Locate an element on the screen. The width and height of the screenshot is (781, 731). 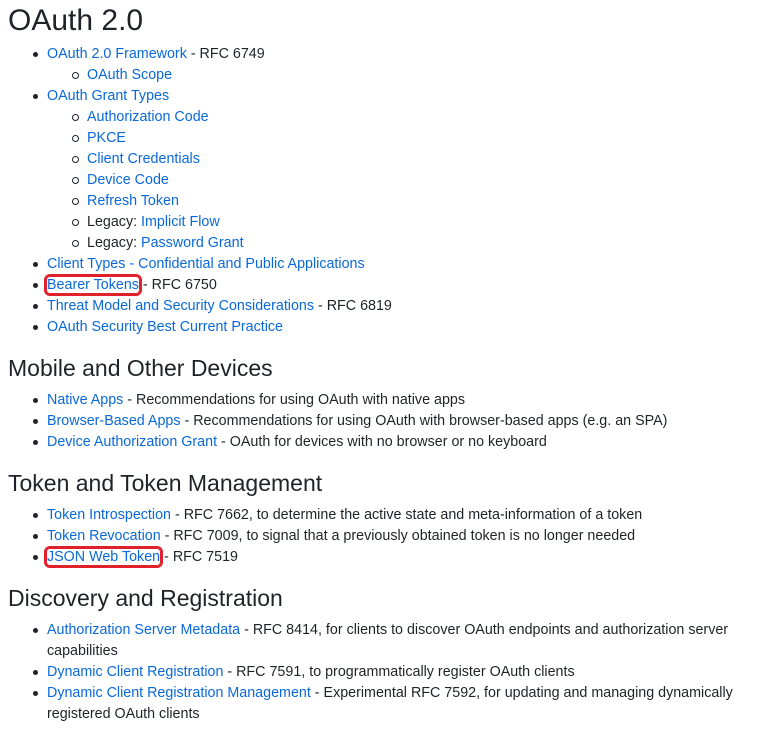
link-bearer-tokens: Bearer Tokens is located at coordinates (93, 285).